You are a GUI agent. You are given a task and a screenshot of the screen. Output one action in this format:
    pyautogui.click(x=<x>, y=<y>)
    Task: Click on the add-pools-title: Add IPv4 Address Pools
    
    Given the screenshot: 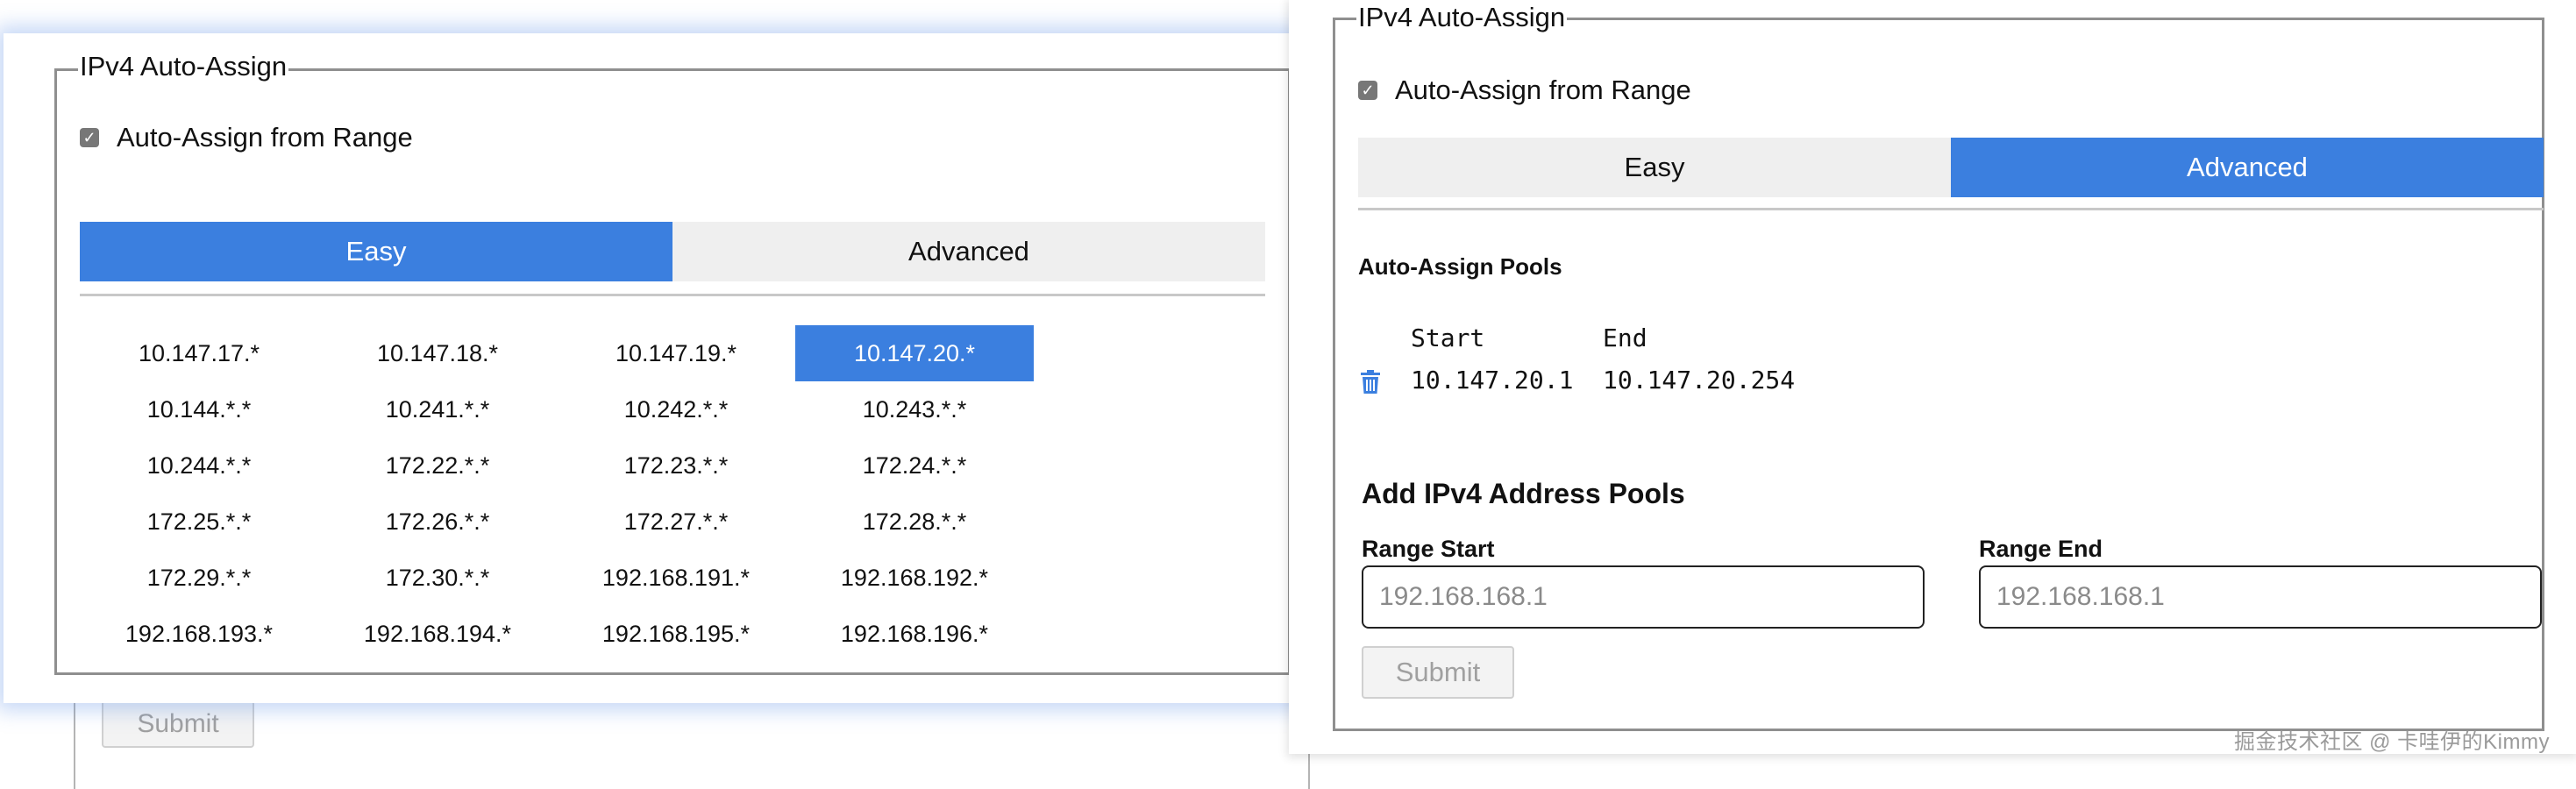 What is the action you would take?
    pyautogui.click(x=1523, y=493)
    